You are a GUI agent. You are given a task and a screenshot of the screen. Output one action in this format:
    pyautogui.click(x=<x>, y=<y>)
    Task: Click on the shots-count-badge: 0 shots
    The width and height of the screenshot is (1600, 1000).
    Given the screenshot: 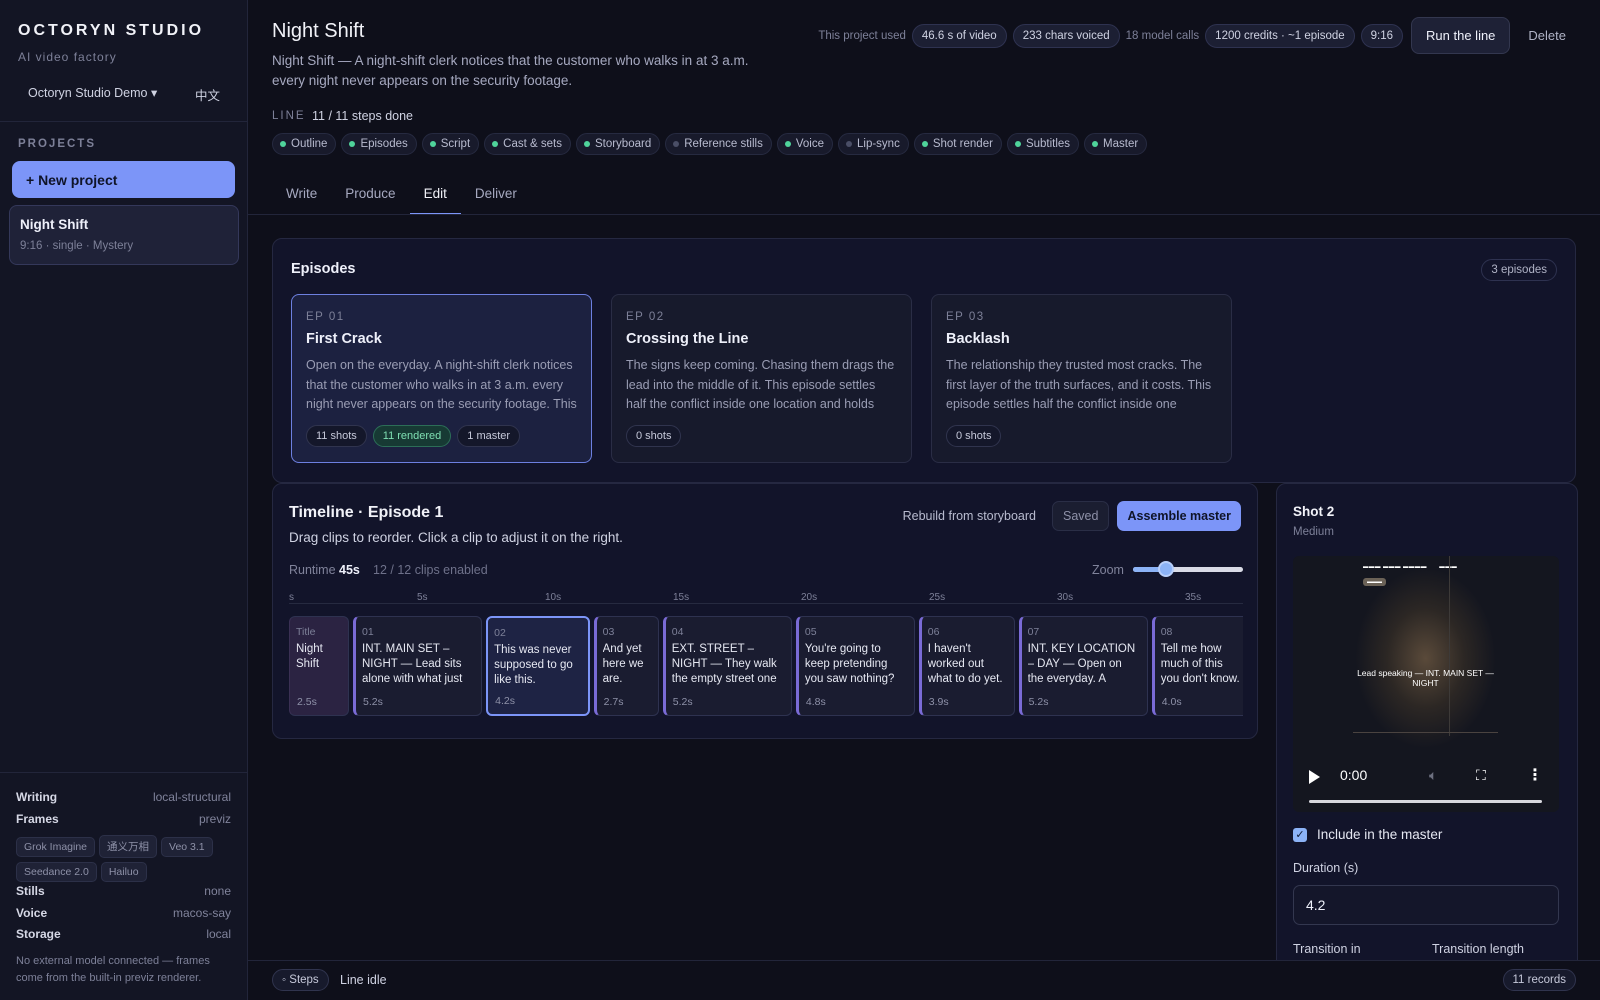 What is the action you would take?
    pyautogui.click(x=654, y=436)
    